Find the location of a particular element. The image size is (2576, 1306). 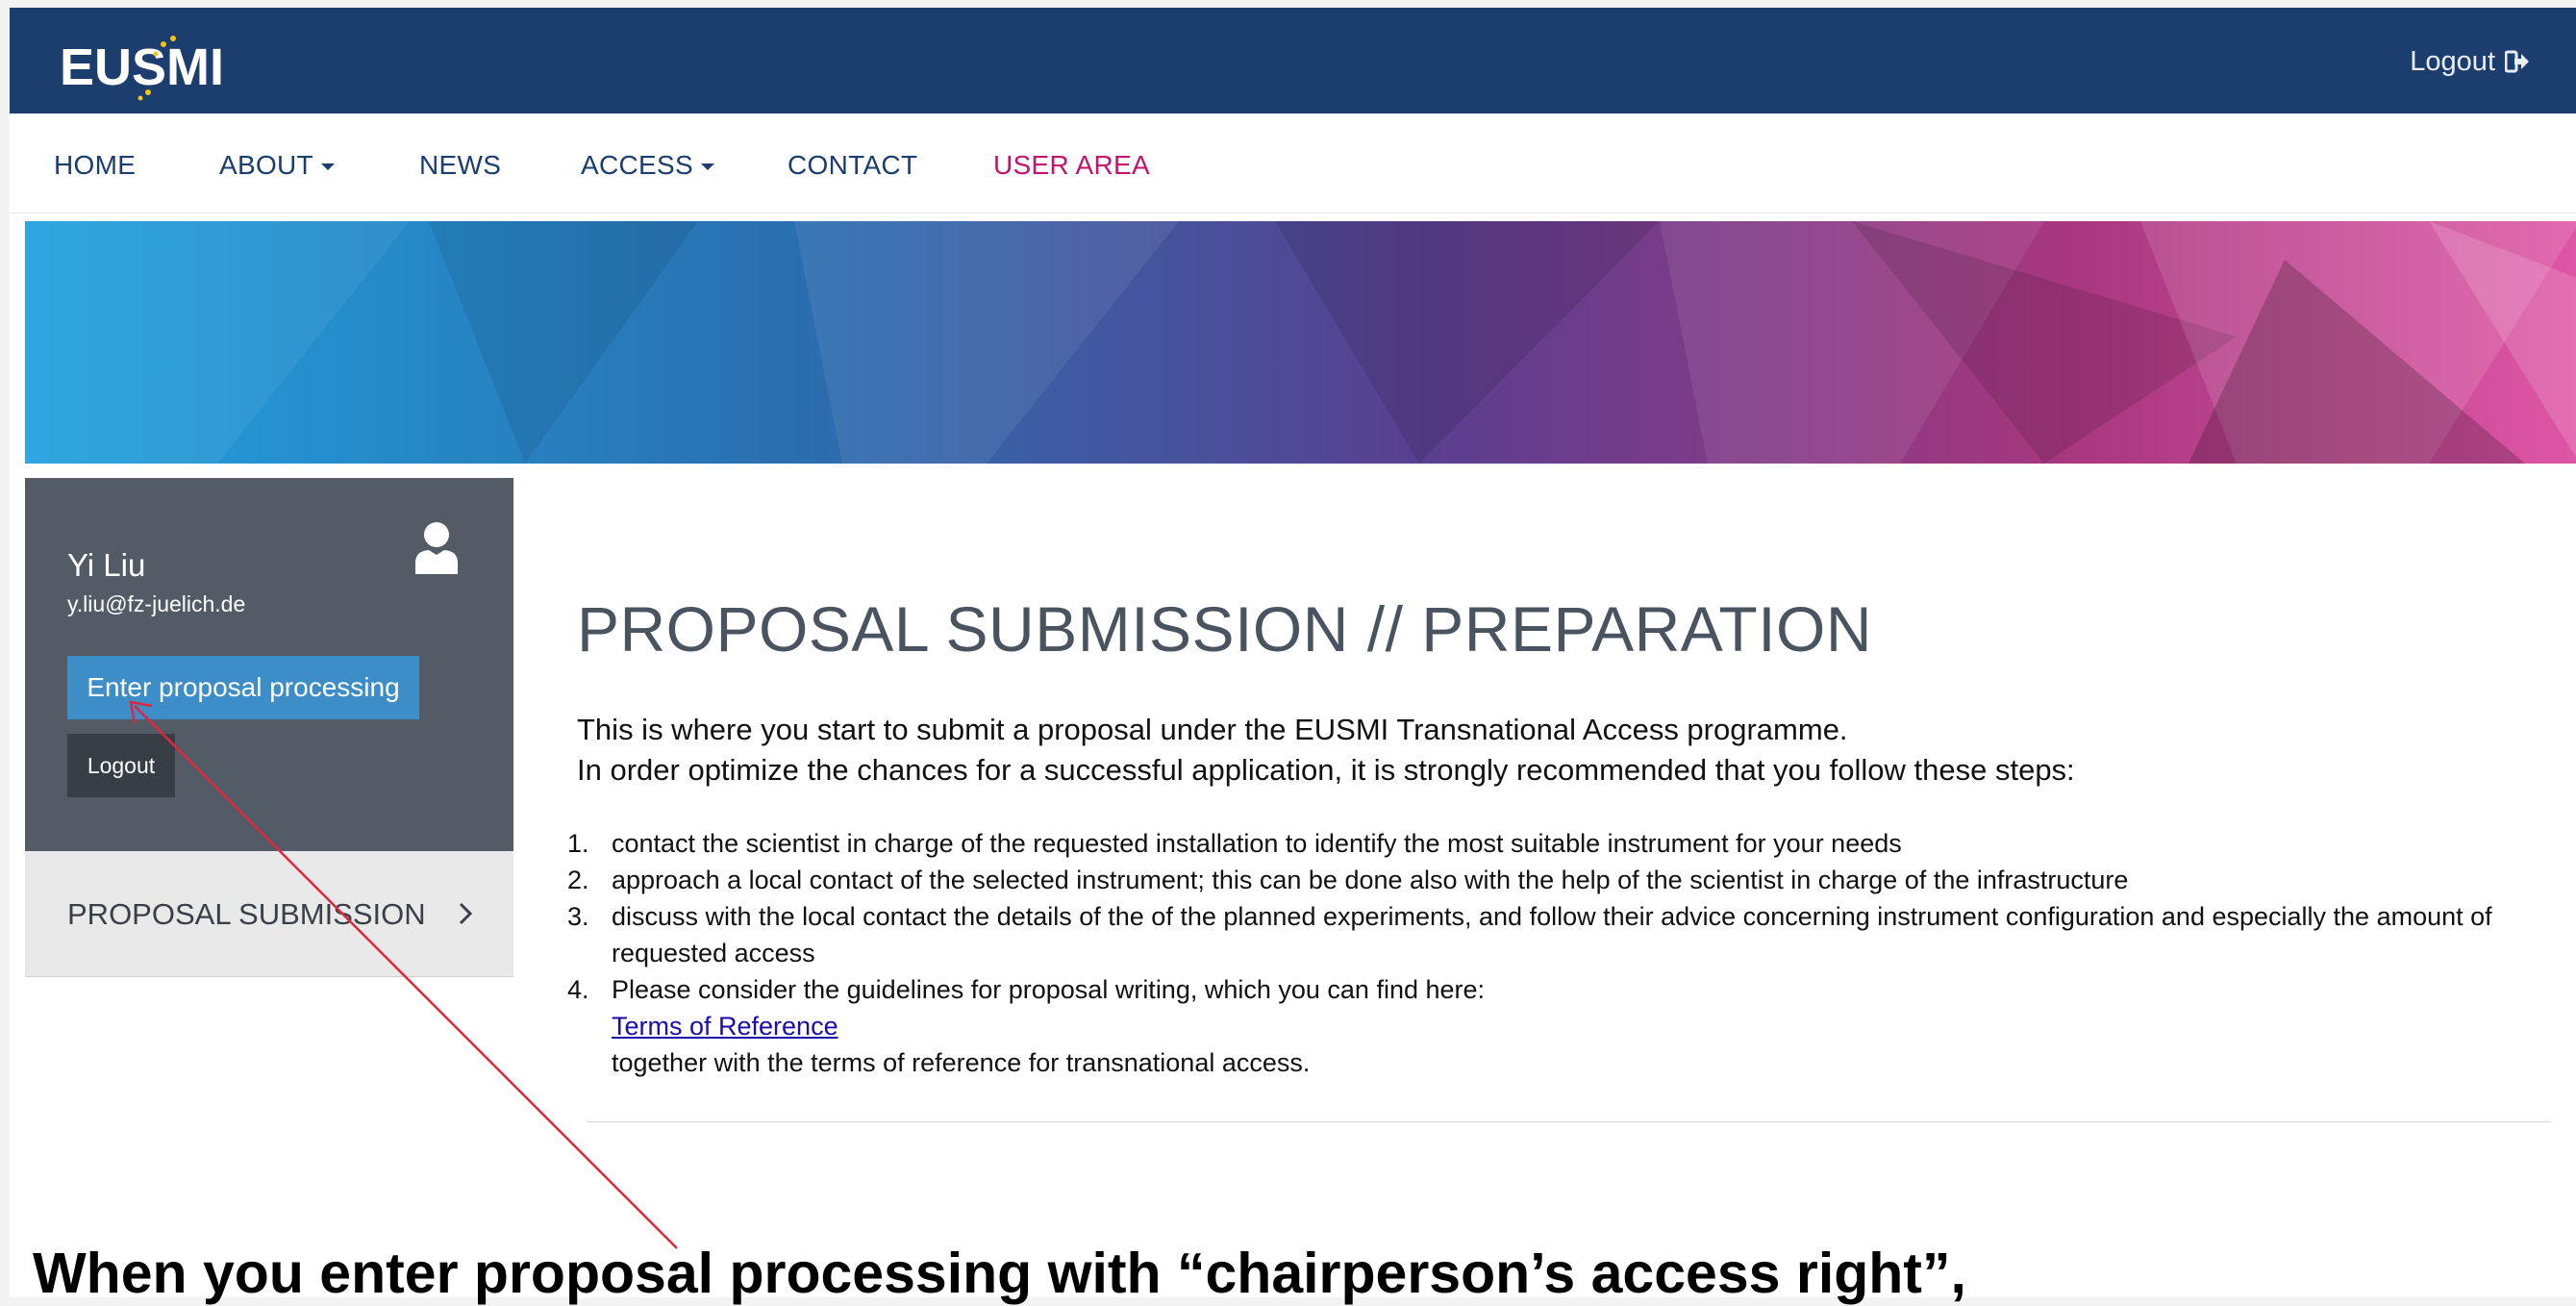

logo-text: EUSMI is located at coordinates (142, 67).